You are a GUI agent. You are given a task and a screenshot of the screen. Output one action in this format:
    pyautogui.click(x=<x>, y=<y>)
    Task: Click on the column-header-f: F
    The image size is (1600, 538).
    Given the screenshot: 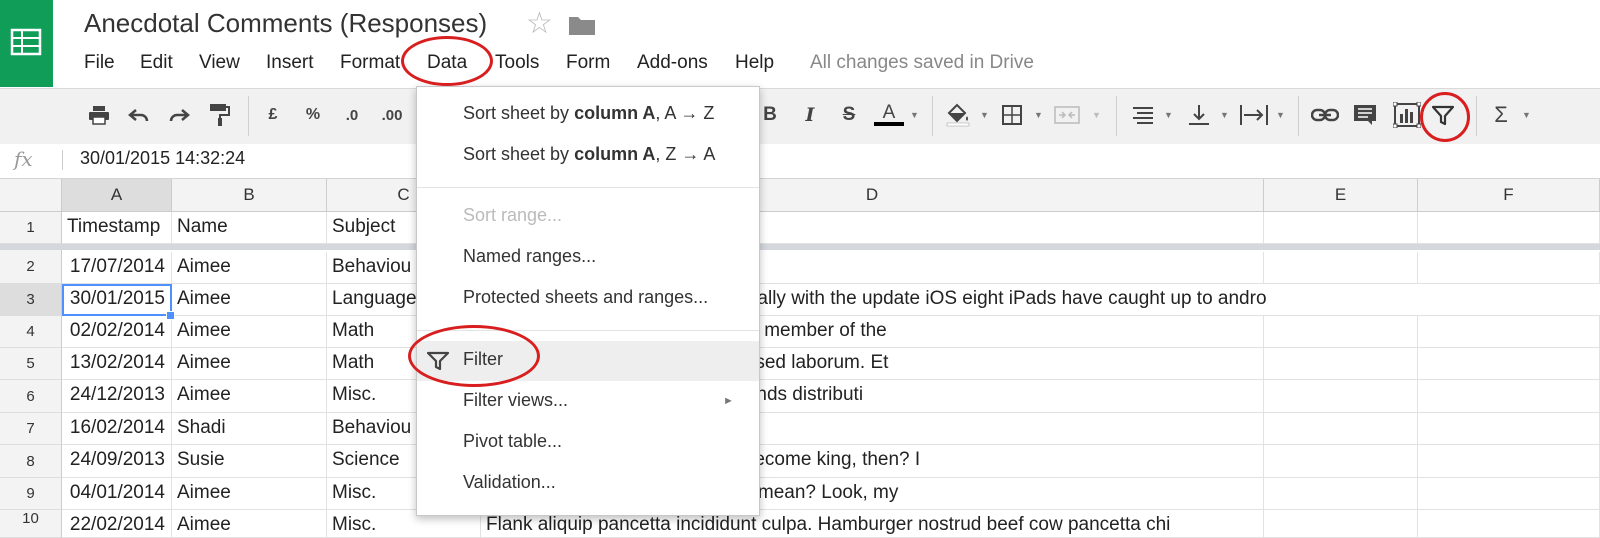 What is the action you would take?
    pyautogui.click(x=1509, y=195)
    